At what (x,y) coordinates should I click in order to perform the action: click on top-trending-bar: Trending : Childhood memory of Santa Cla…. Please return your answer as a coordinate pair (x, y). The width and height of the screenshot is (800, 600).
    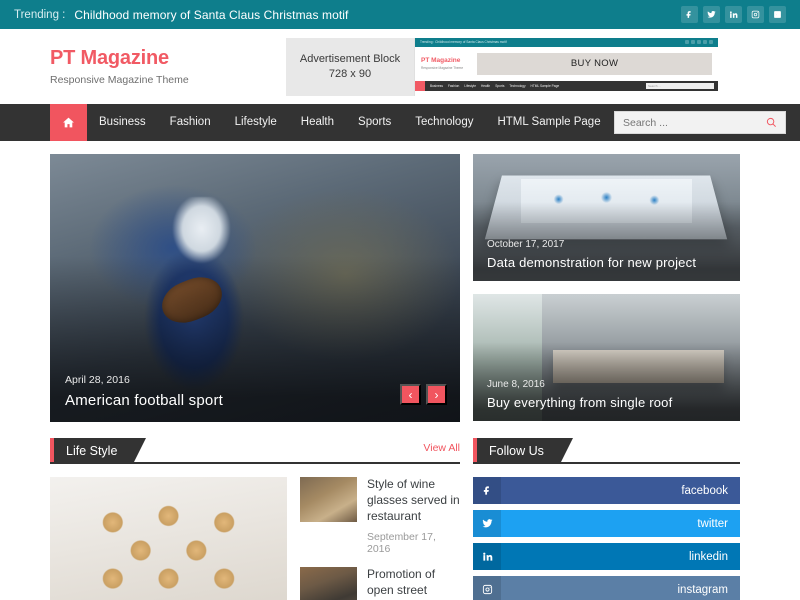
    Looking at the image, I should click on (400, 14).